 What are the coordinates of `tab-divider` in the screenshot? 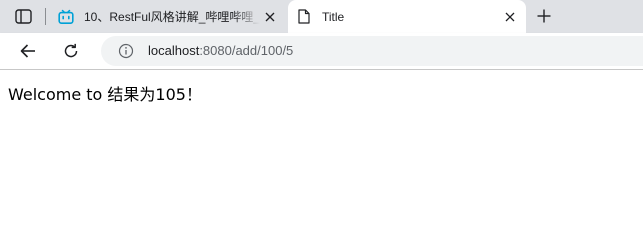 It's located at (45, 16).